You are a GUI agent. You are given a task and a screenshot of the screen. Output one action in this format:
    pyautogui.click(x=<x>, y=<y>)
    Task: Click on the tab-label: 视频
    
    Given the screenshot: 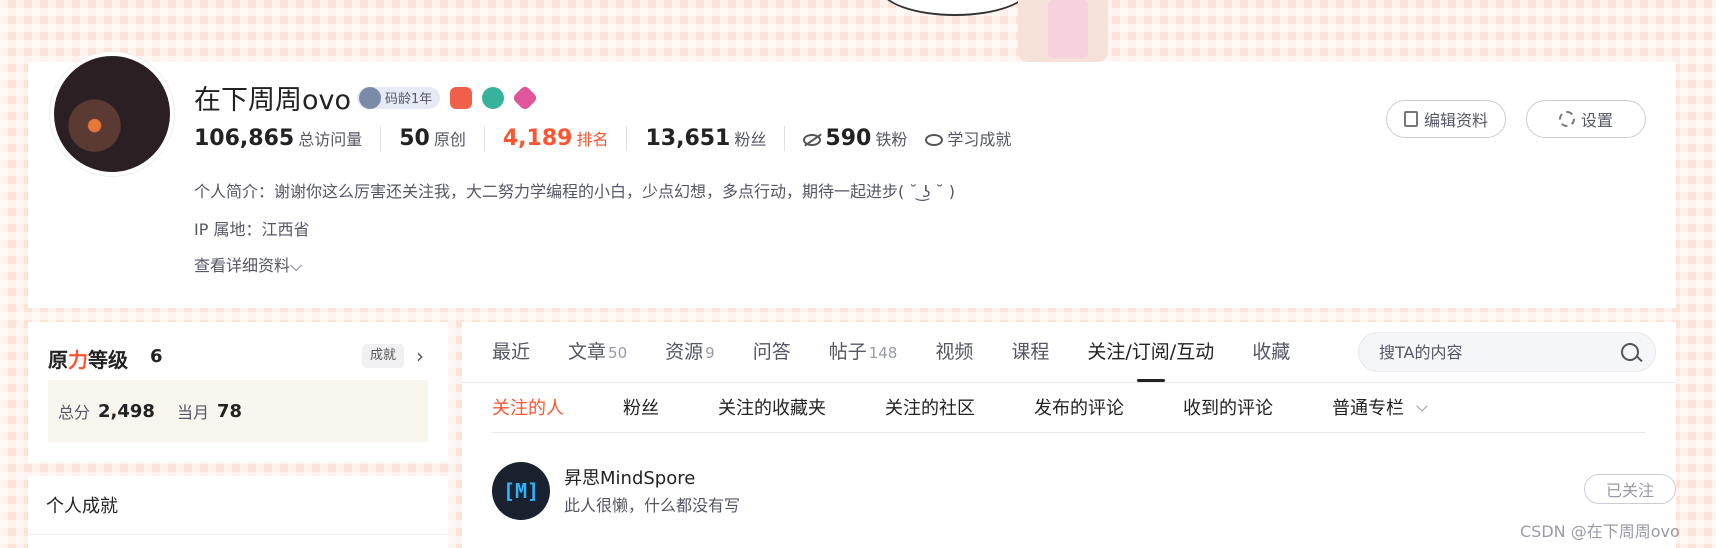 What is the action you would take?
    pyautogui.click(x=954, y=352)
    